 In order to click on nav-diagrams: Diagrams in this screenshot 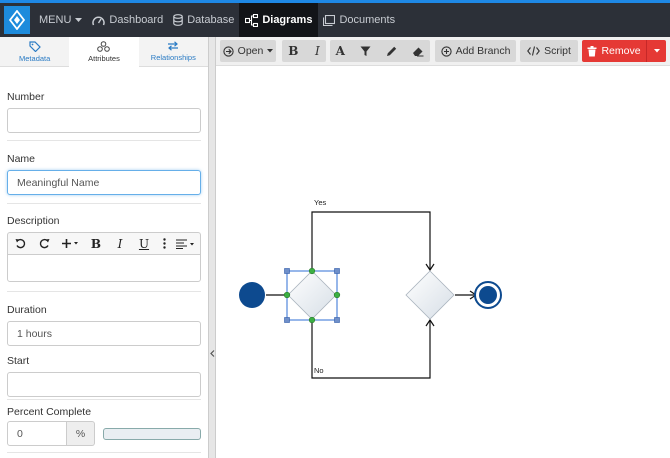, I will do `click(279, 20)`.